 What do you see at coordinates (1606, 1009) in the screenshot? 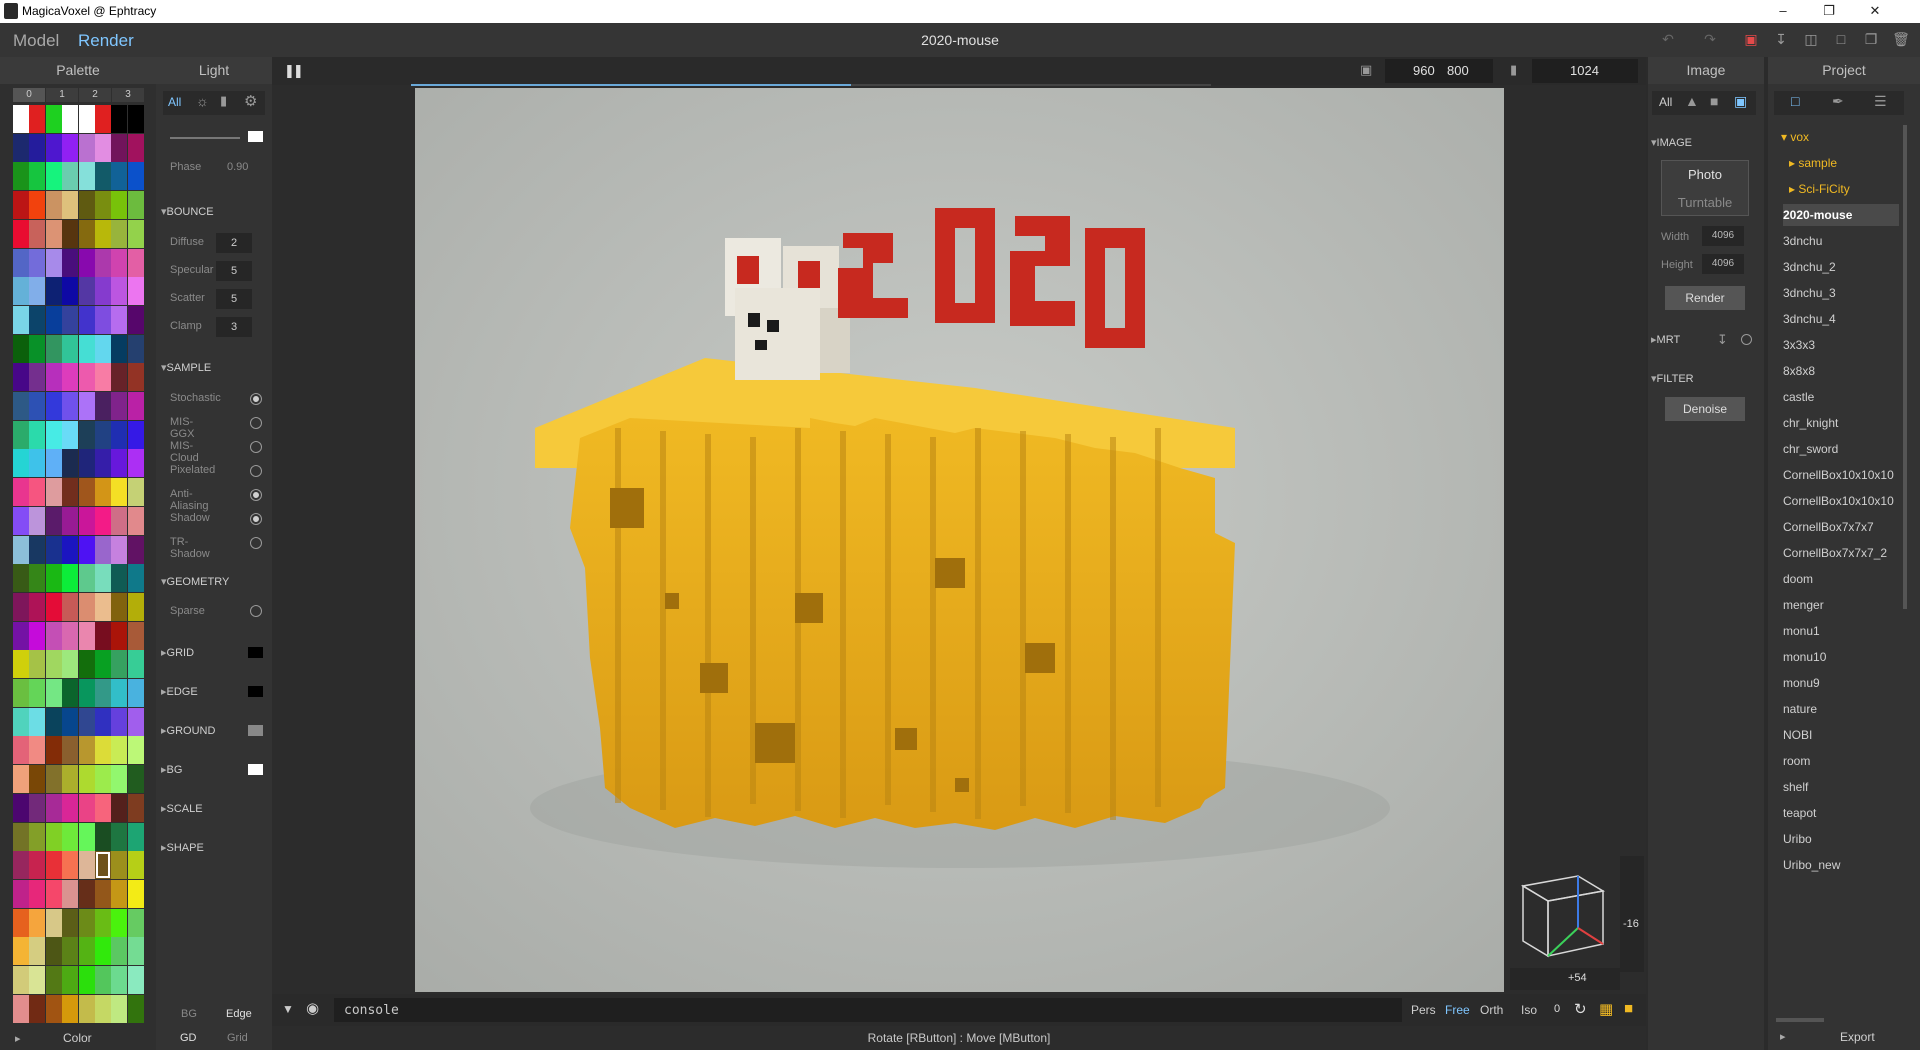
I see `frame-icon: ▦` at bounding box center [1606, 1009].